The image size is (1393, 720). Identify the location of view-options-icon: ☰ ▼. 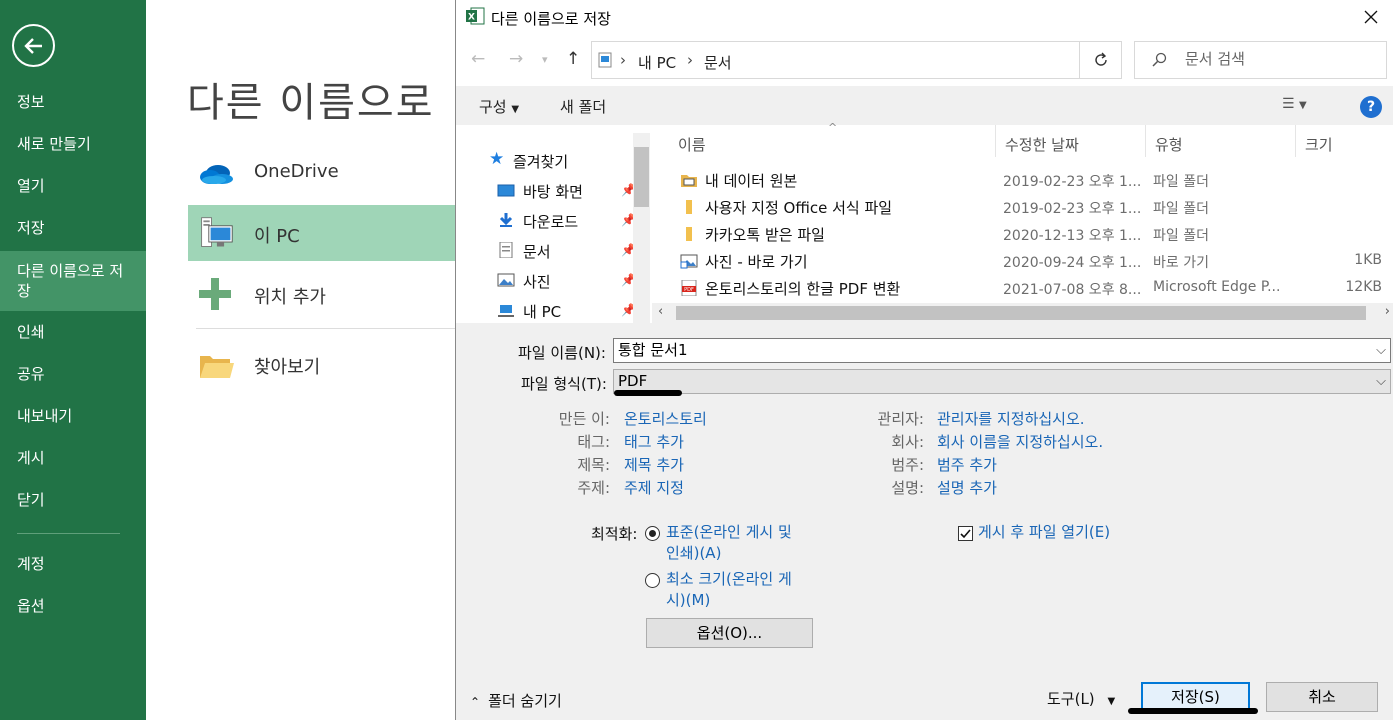
(1294, 104).